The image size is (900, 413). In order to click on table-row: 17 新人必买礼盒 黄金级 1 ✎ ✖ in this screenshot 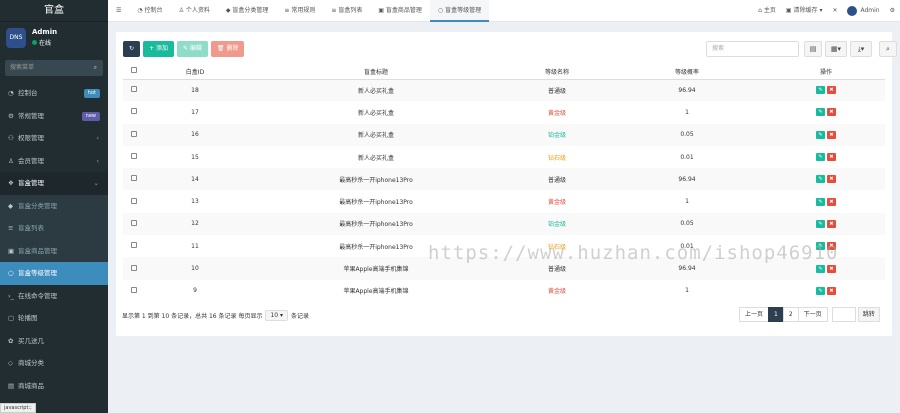, I will do `click(504, 112)`.